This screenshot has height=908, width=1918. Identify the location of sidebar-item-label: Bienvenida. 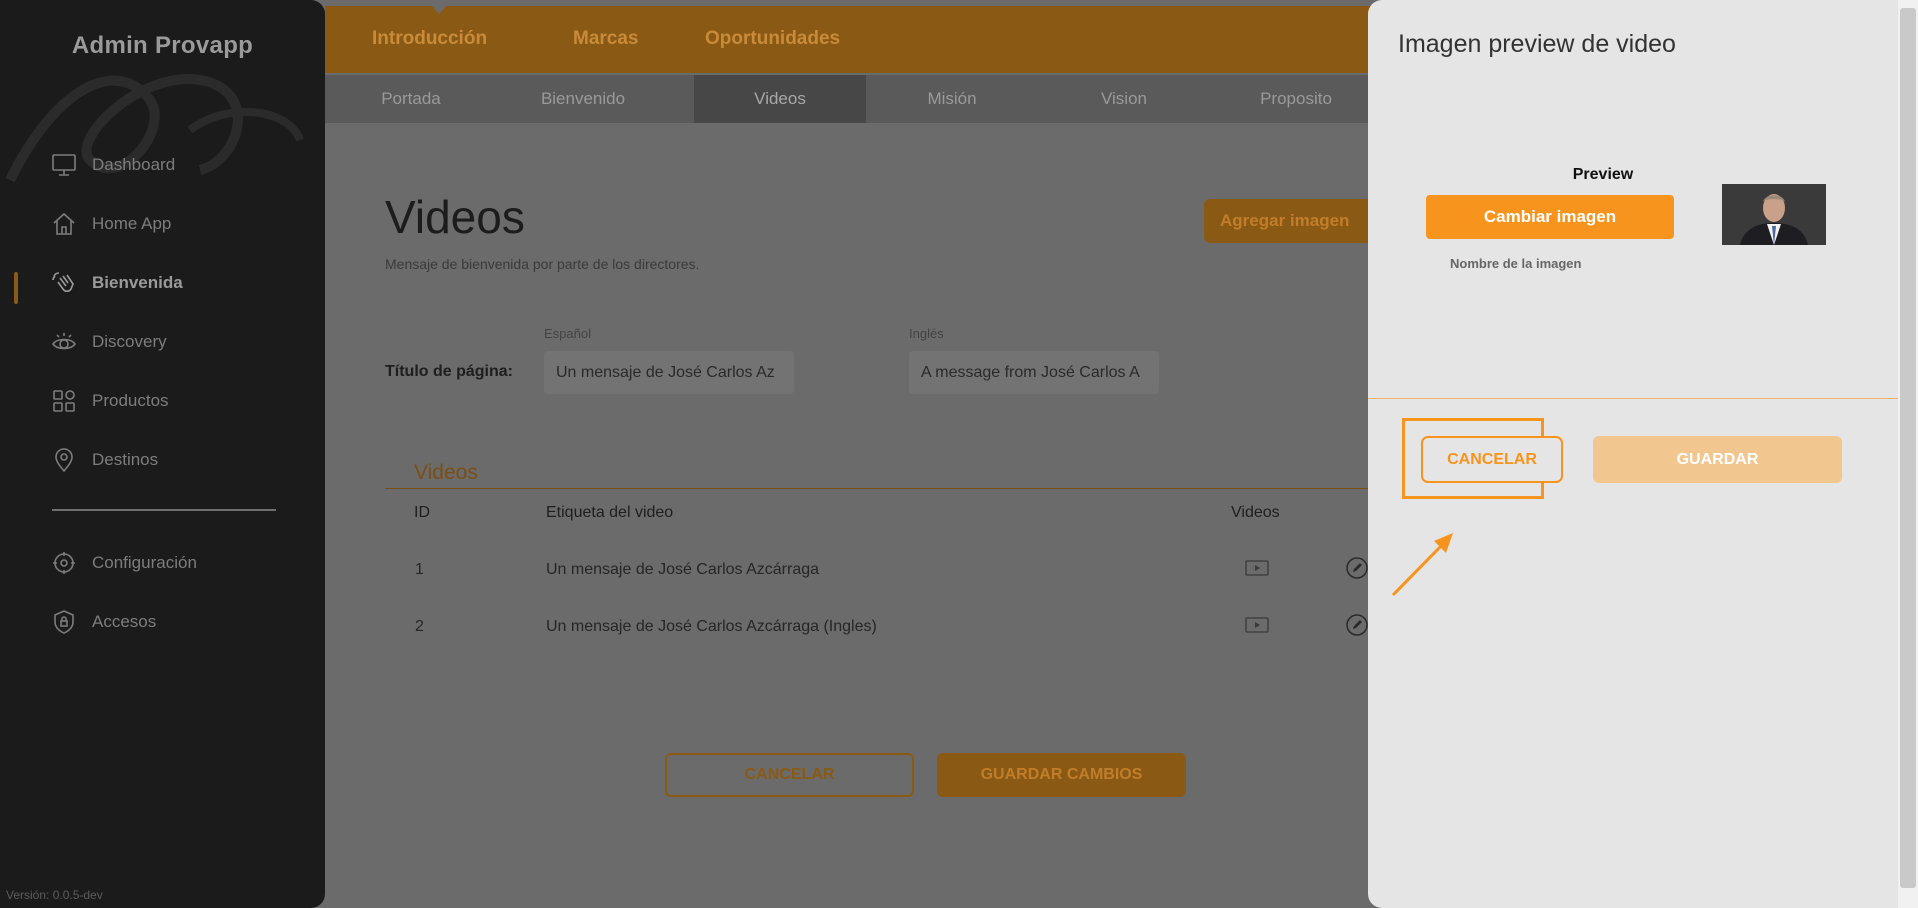
(137, 282).